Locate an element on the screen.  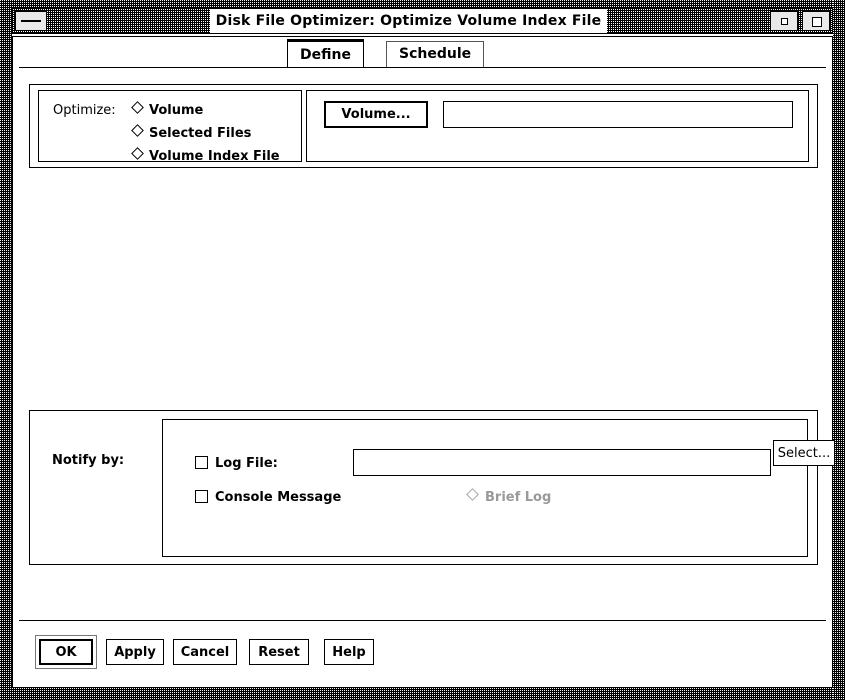
apply-button: Apply is located at coordinates (135, 652).